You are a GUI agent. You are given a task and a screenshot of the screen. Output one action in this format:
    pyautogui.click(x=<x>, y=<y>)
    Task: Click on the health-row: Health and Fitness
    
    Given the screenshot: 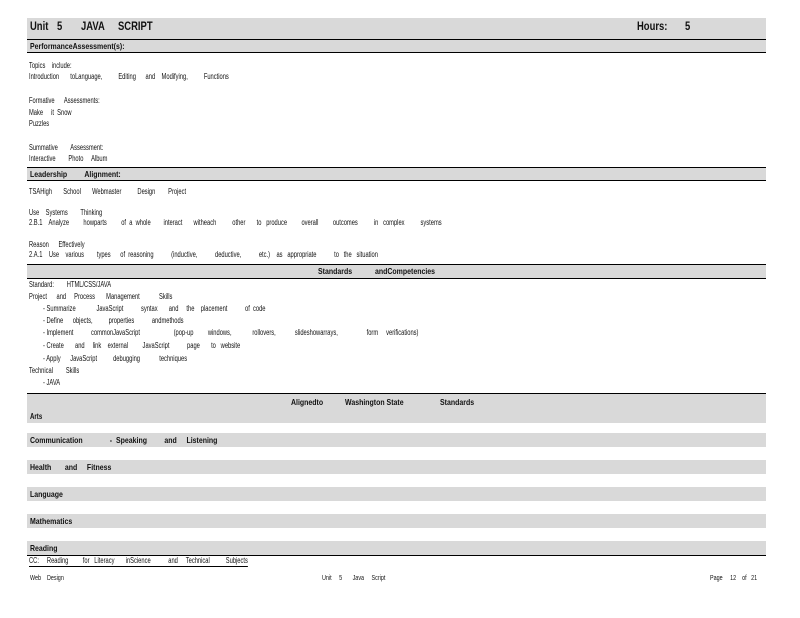 What is the action you would take?
    pyautogui.click(x=396, y=467)
    